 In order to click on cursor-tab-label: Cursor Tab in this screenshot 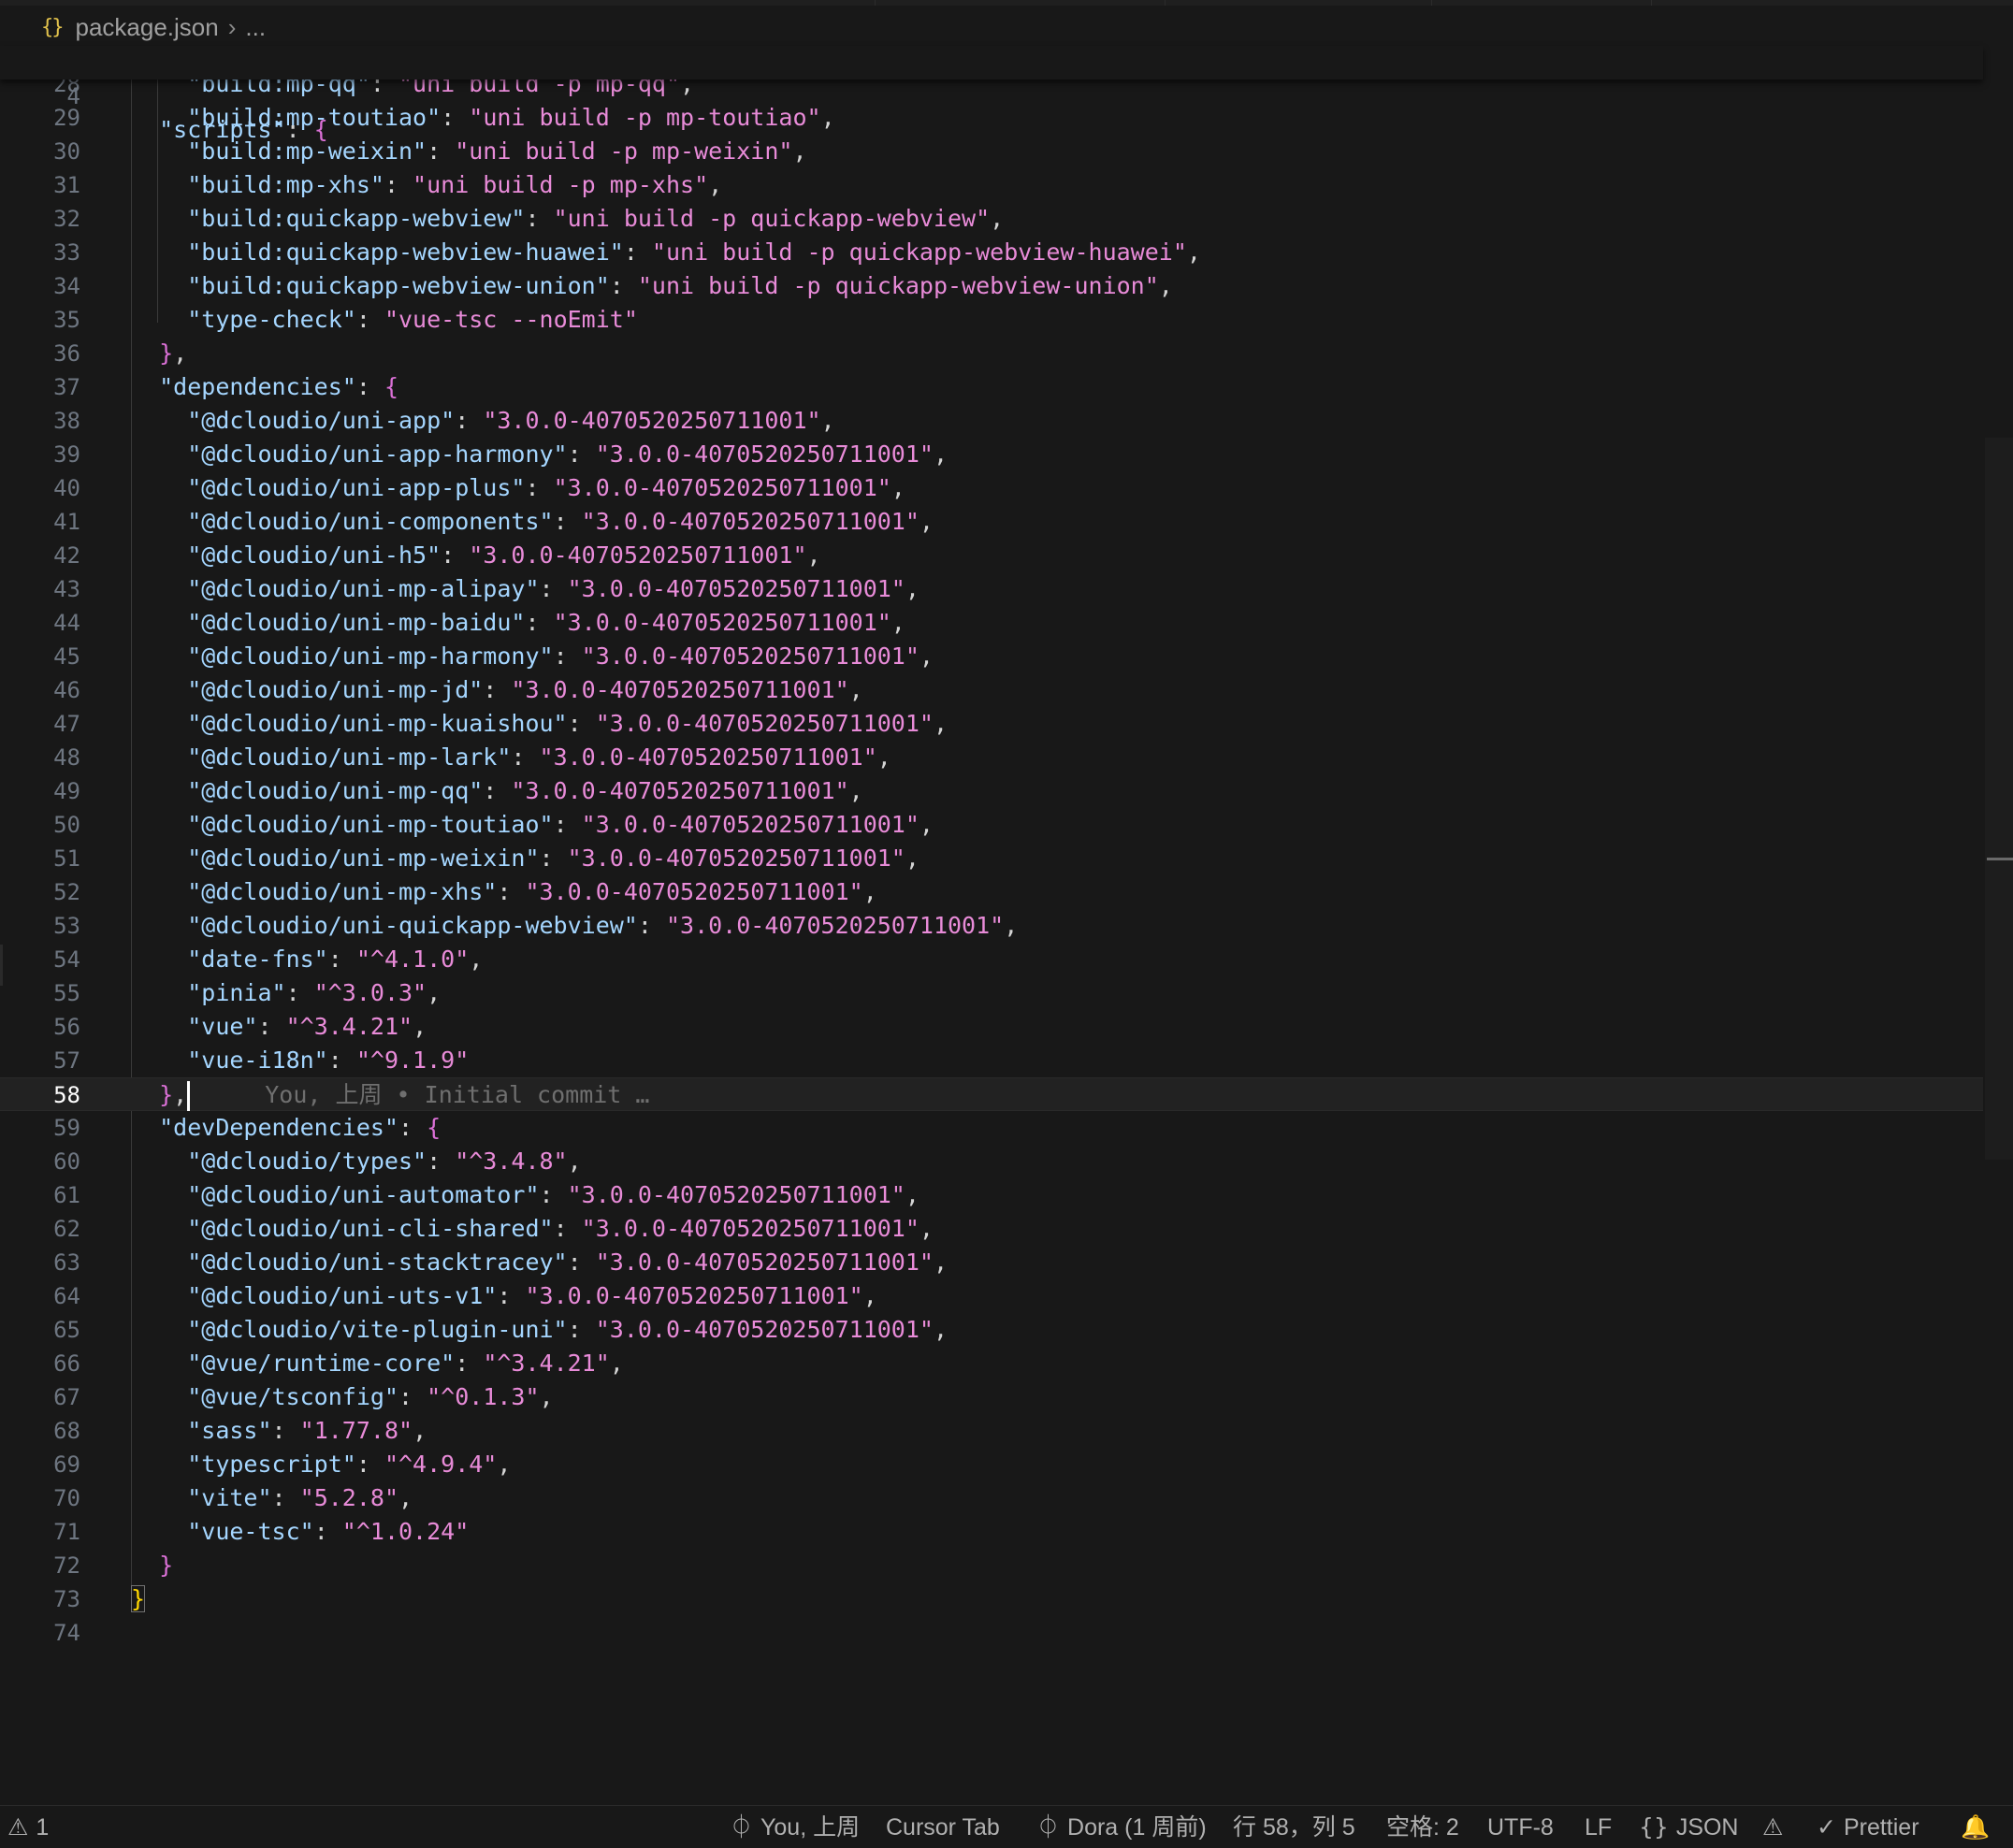, I will do `click(943, 1828)`.